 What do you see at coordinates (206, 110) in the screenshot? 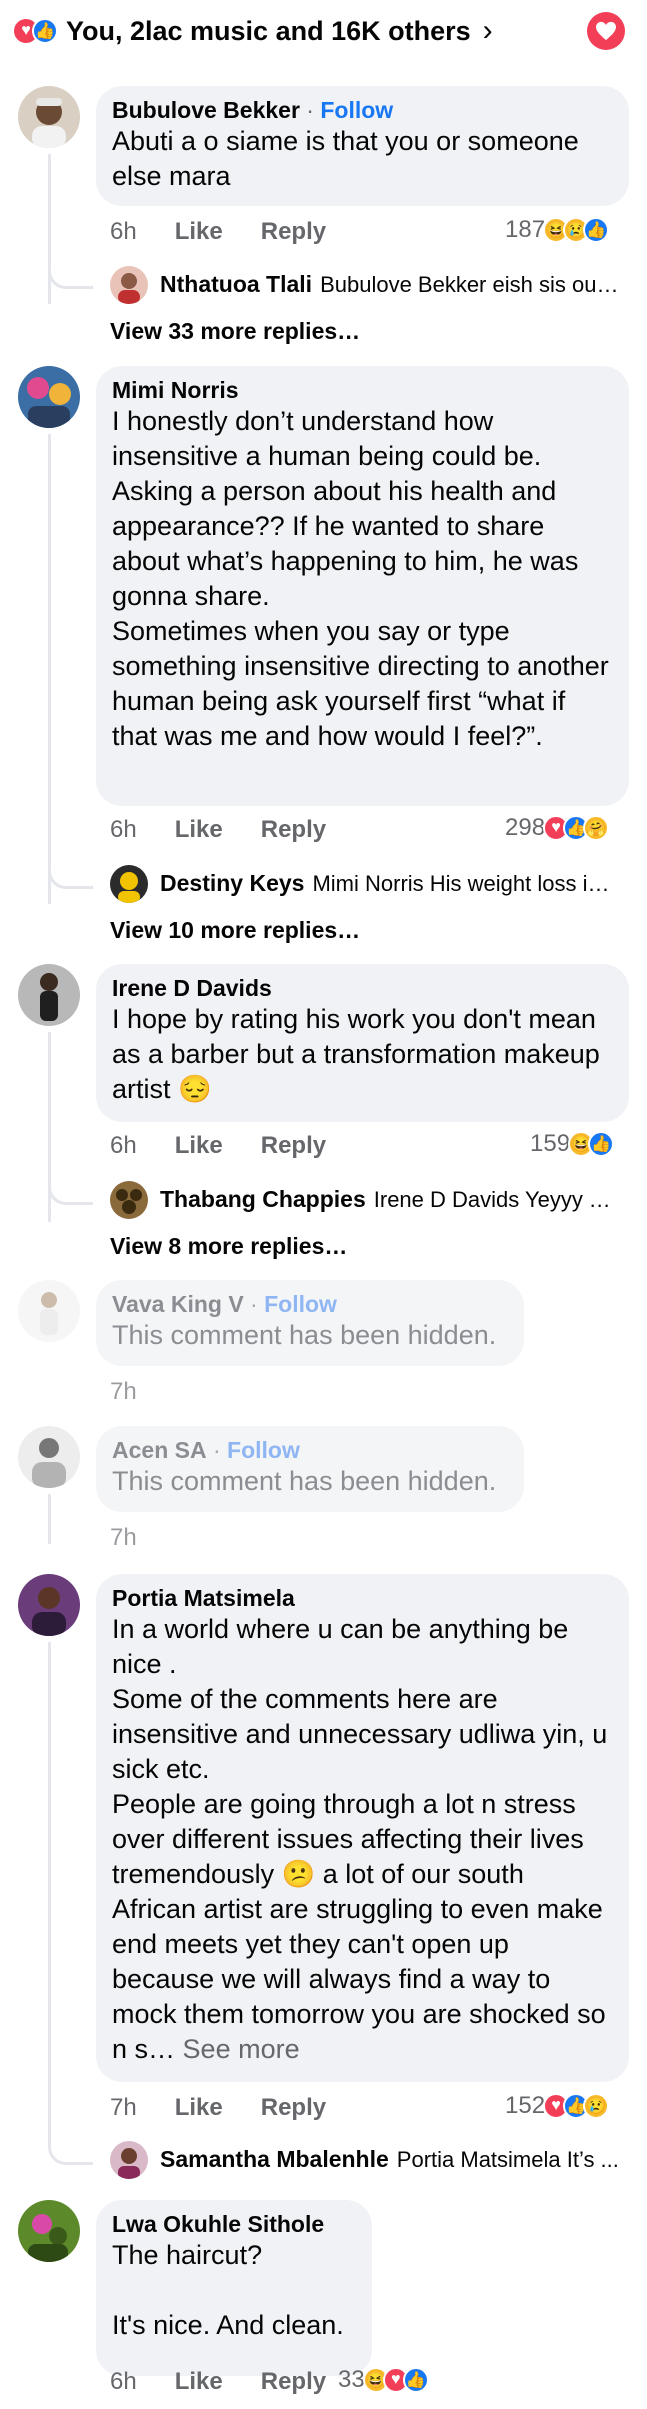
I see `commenter-name: Bubulove Bekker` at bounding box center [206, 110].